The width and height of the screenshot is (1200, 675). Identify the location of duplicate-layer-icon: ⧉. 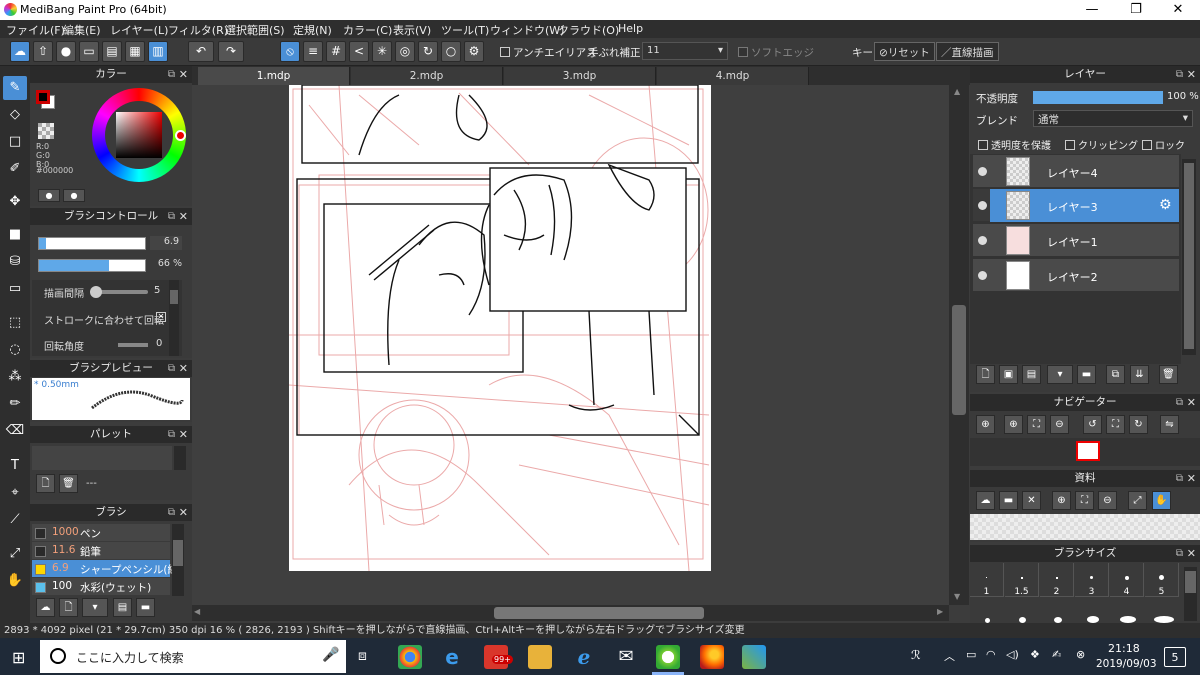
(1115, 374).